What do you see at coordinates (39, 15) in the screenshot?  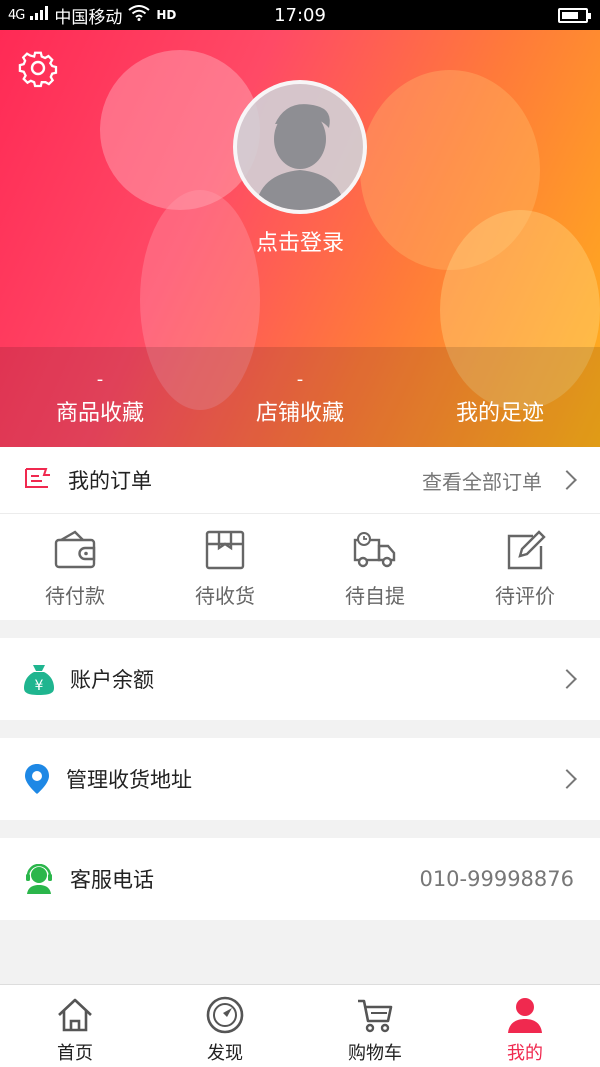 I see `signal-icon` at bounding box center [39, 15].